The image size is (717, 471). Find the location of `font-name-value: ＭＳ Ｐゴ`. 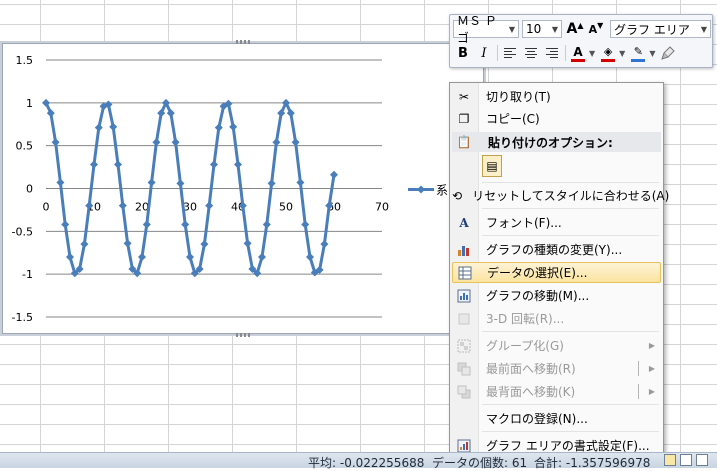

font-name-value: ＭＳ Ｐゴ is located at coordinates (477, 29).